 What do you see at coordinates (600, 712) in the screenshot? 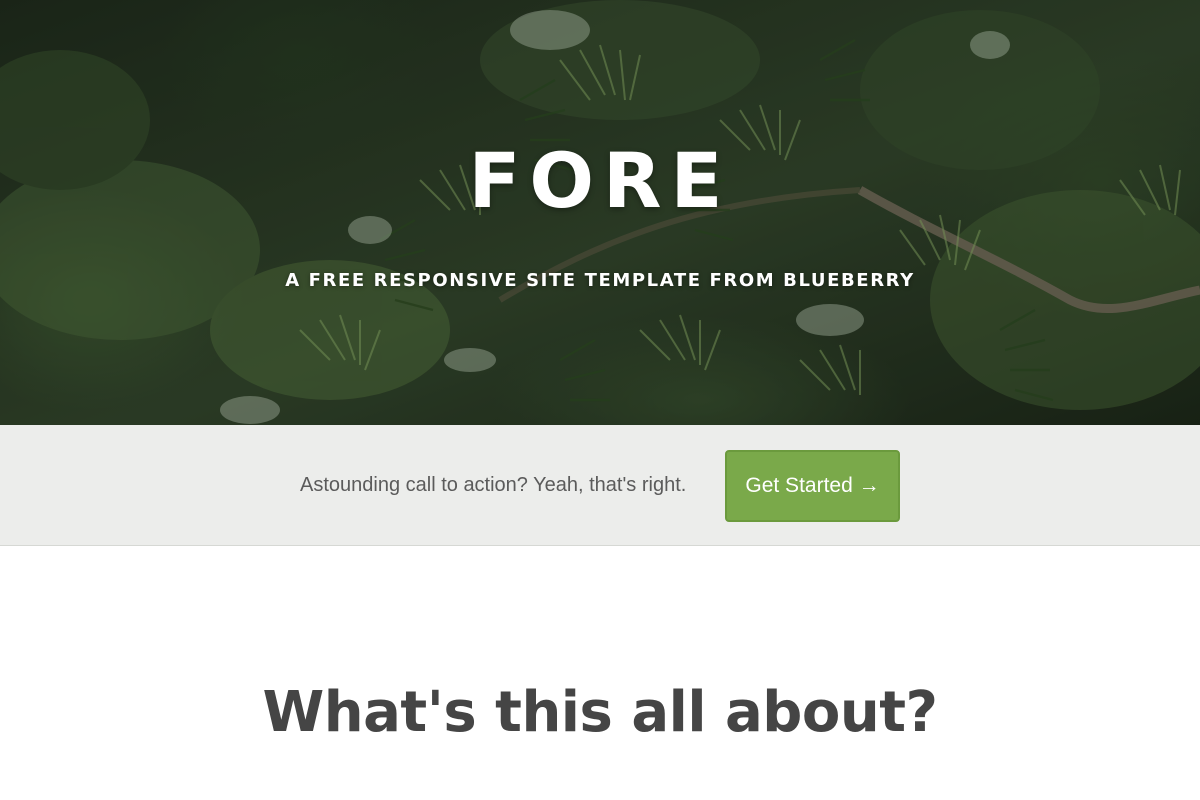
I see `about-heading: What's this all about?` at bounding box center [600, 712].